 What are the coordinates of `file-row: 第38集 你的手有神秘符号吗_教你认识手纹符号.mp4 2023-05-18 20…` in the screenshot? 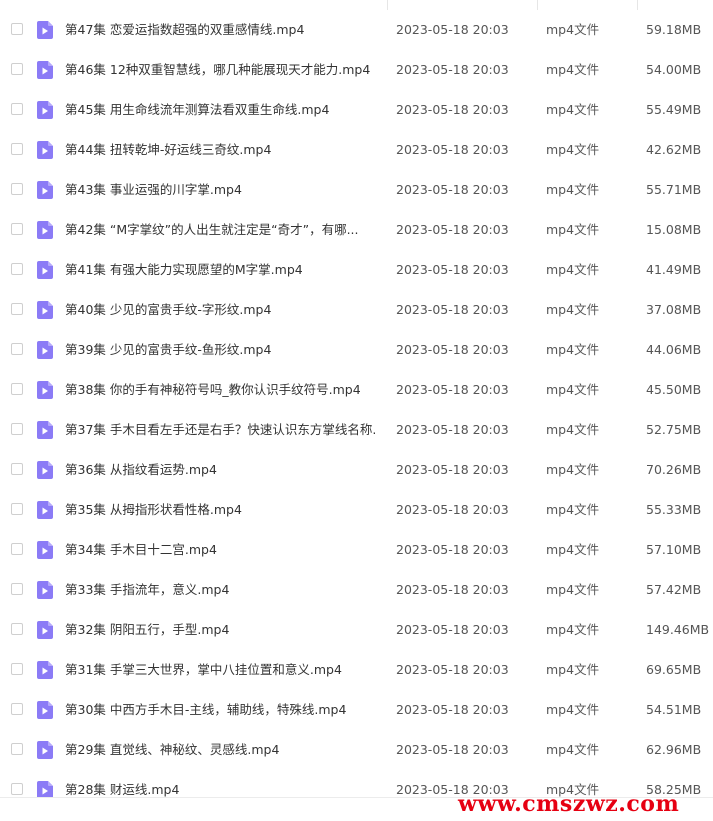 It's located at (356, 390).